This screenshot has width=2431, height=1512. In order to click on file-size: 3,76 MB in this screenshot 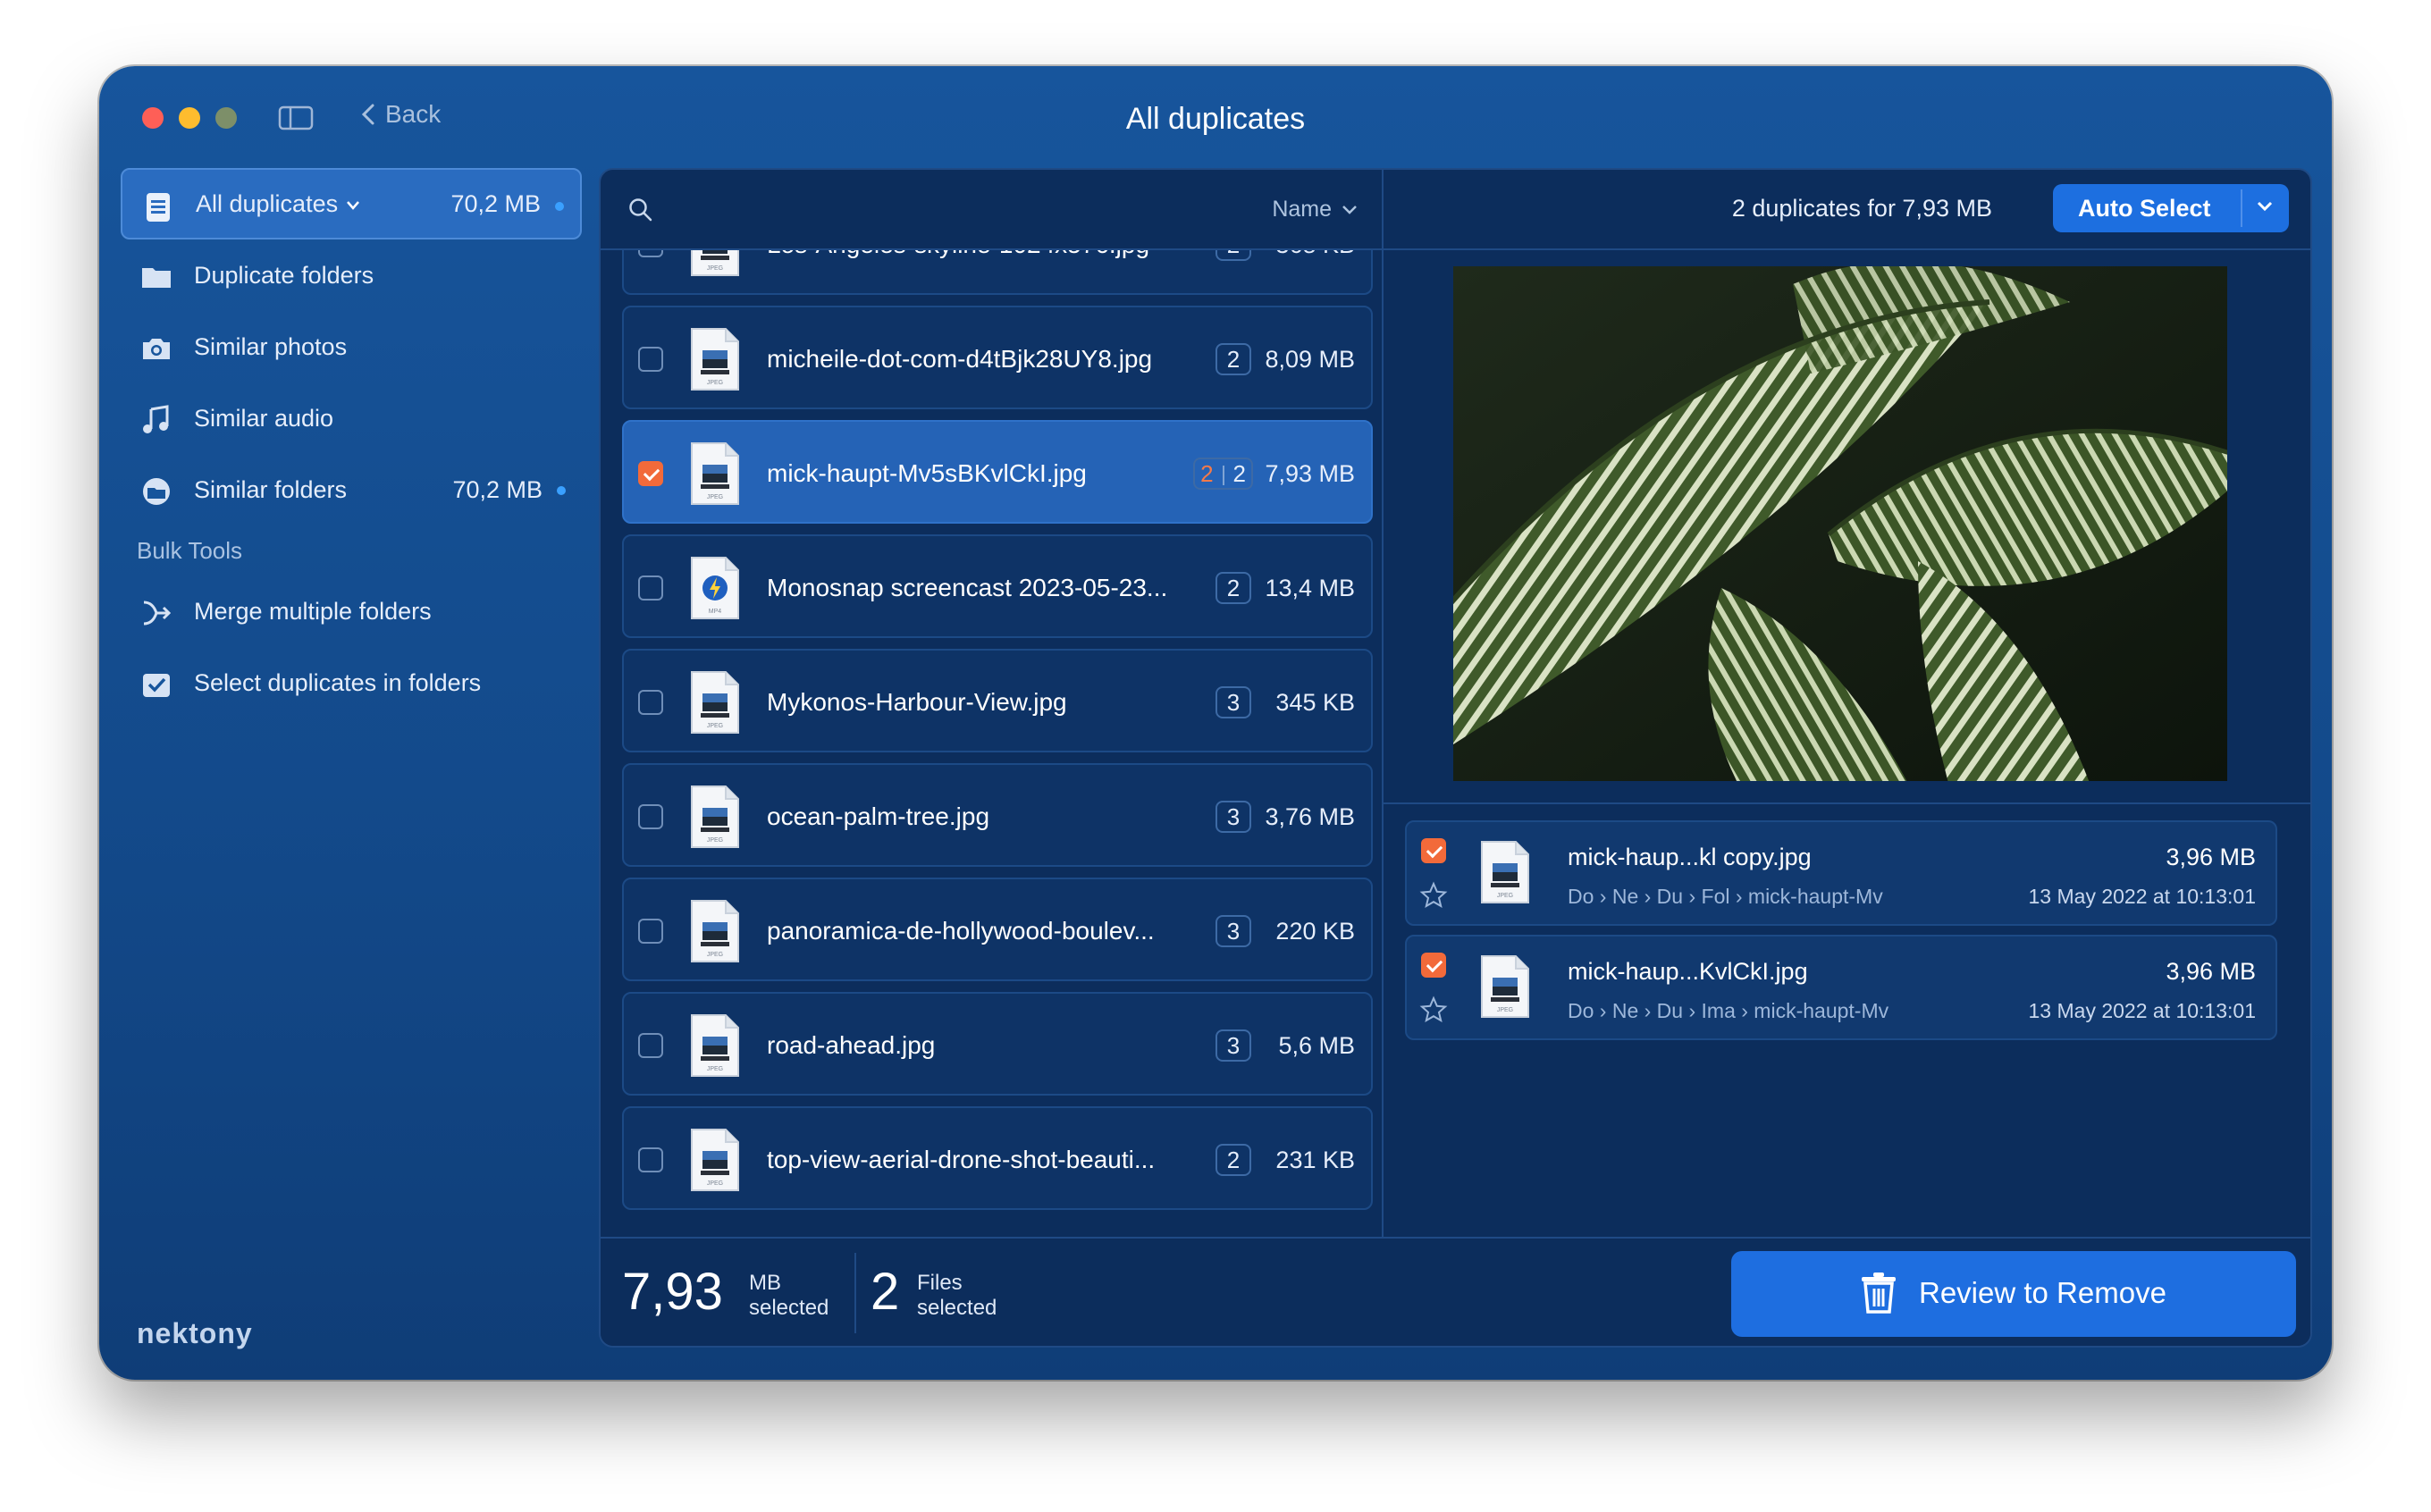, I will do `click(1310, 816)`.